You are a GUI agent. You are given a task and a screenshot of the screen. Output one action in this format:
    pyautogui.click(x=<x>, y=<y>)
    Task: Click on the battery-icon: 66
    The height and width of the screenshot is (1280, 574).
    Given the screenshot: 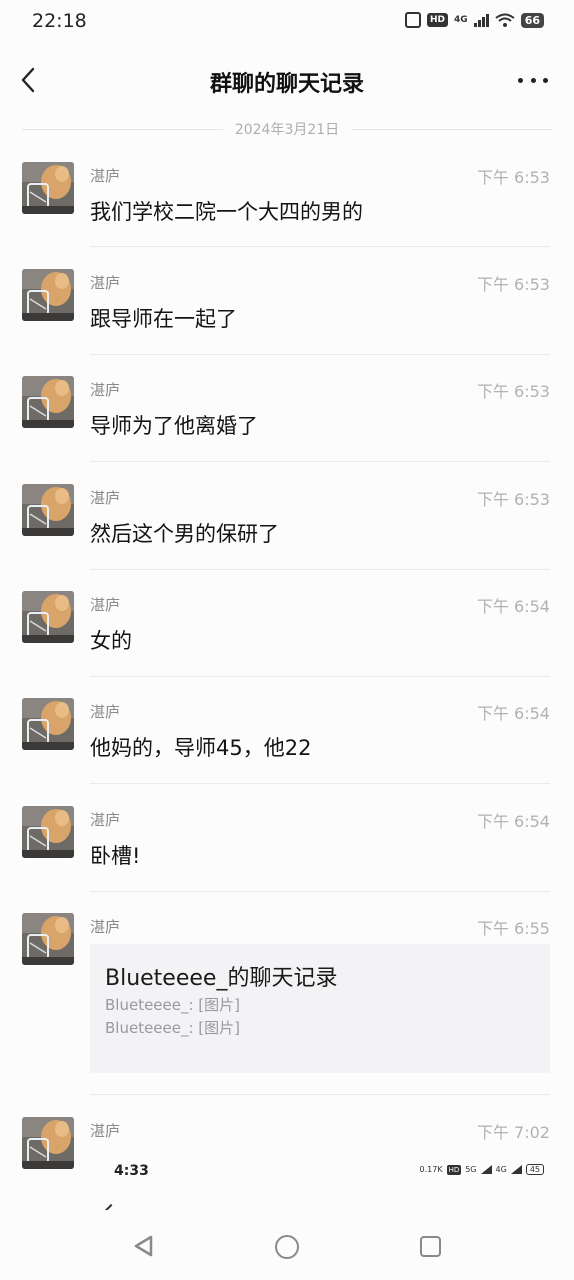 What is the action you would take?
    pyautogui.click(x=532, y=20)
    